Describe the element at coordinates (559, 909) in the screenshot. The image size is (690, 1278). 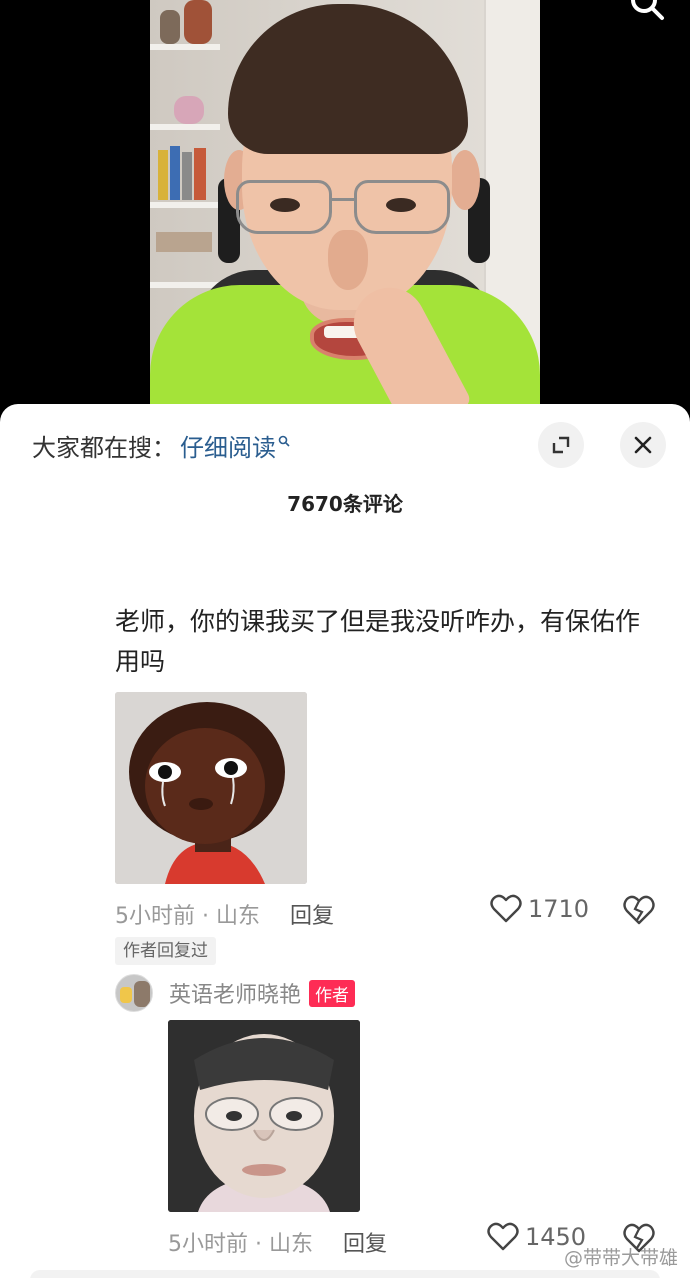
I see `like-count: 1710` at that location.